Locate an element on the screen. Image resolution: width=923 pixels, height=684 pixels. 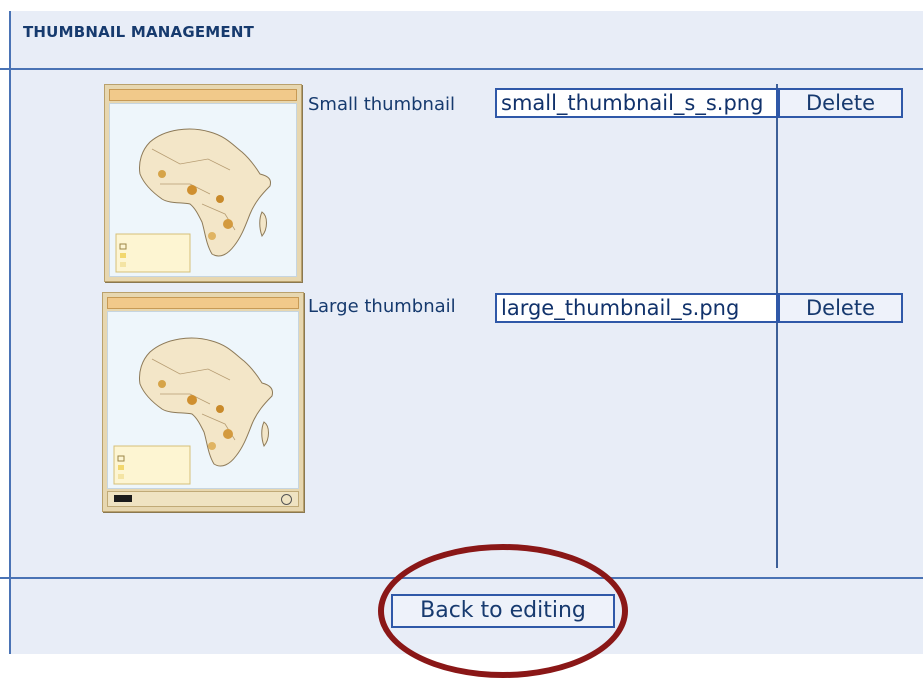
small-thumbnail-file-field: small_thumbnail_s_s.png is located at coordinates (636, 103).